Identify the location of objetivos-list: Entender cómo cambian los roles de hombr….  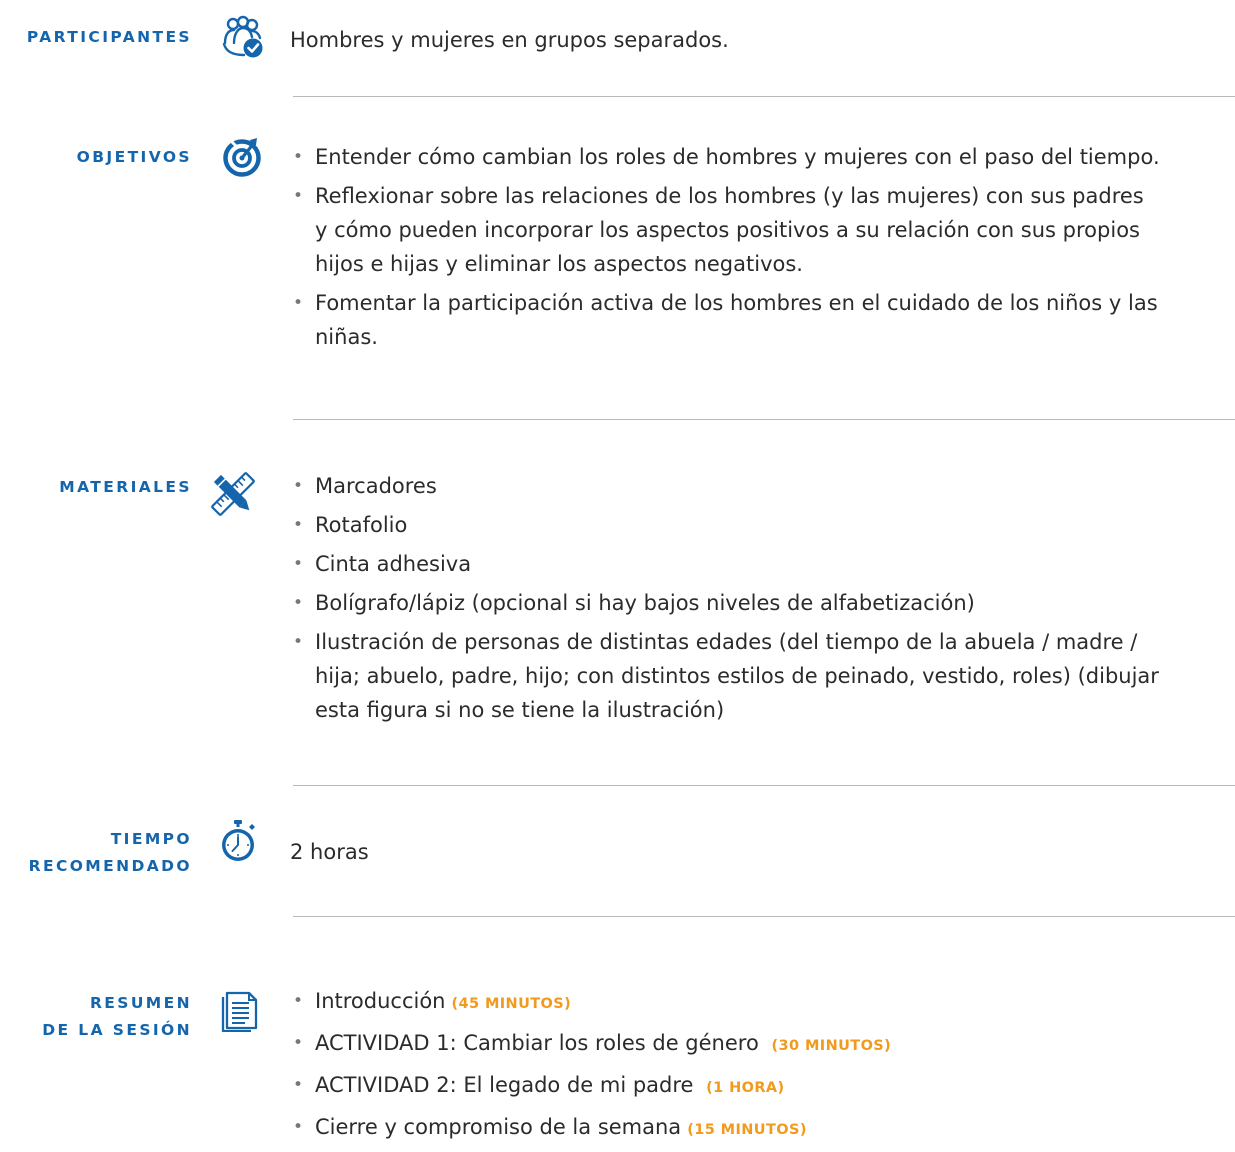
(725, 249).